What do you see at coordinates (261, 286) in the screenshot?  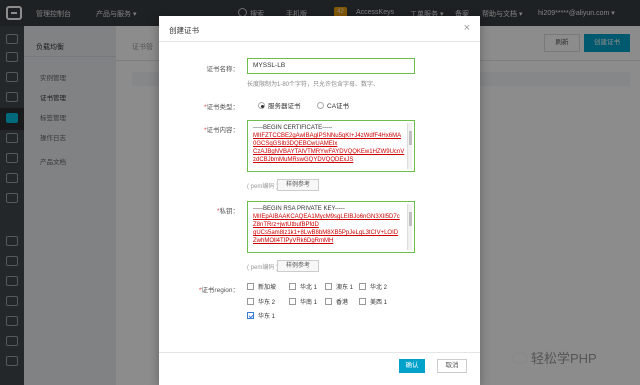 I see `region-checkbox: 新加坡` at bounding box center [261, 286].